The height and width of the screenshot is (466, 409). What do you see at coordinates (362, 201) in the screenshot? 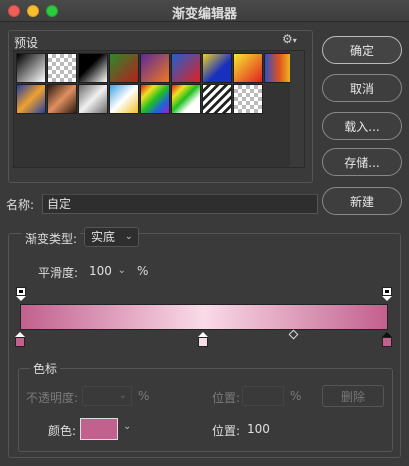
I see `new-button: 新建` at bounding box center [362, 201].